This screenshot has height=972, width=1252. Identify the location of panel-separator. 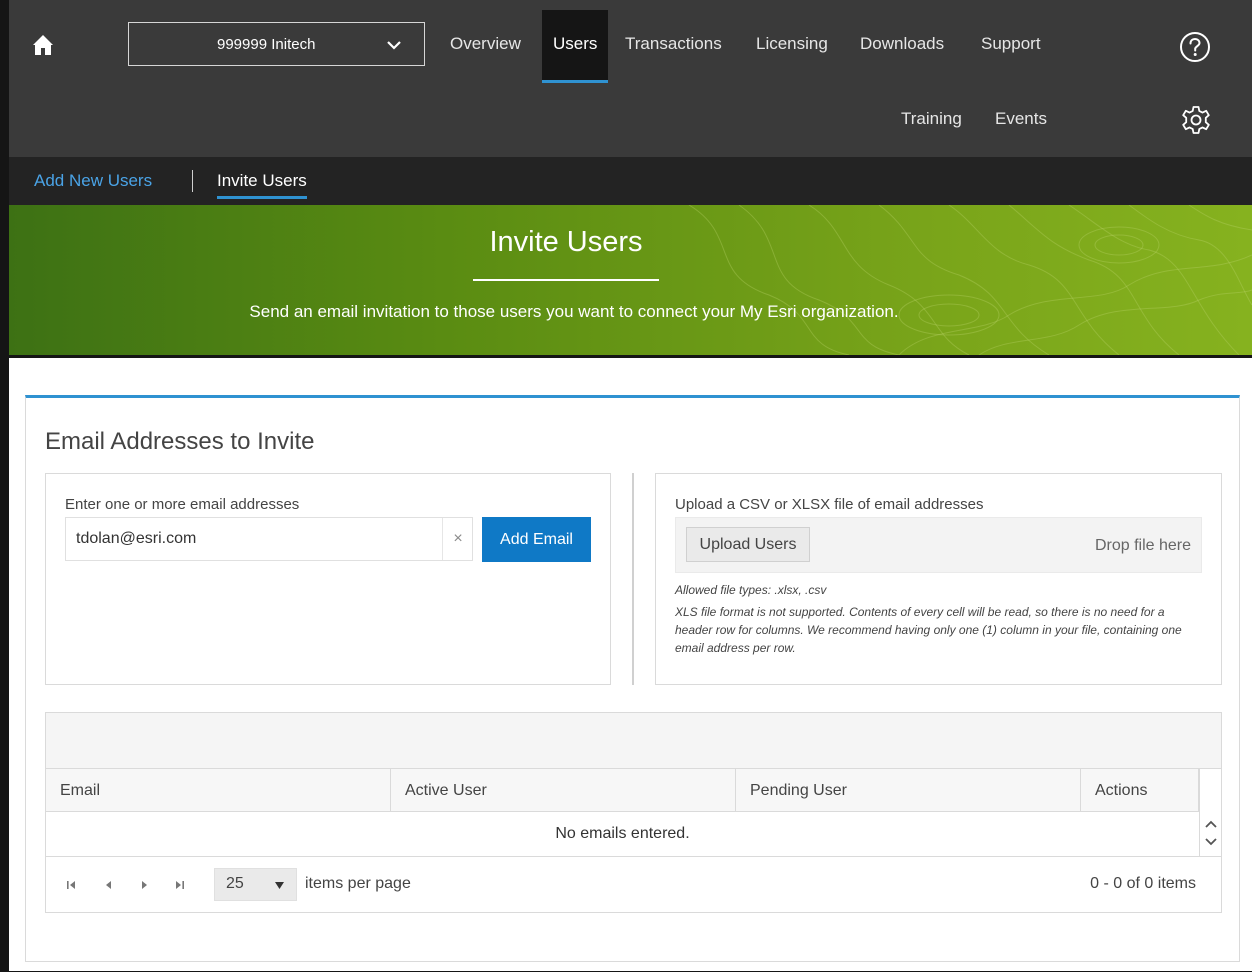
(633, 579).